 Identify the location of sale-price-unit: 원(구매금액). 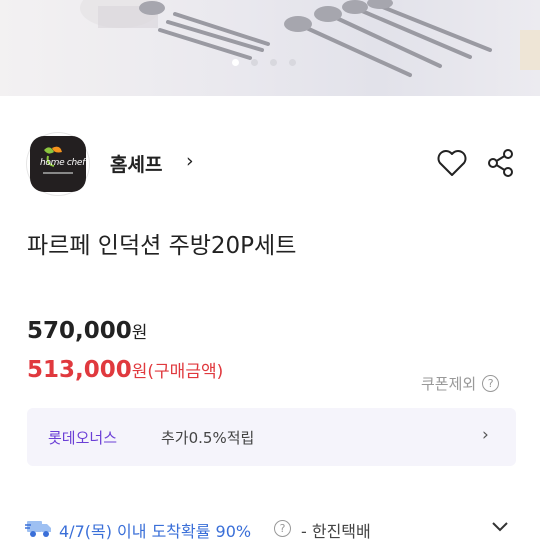
(177, 372).